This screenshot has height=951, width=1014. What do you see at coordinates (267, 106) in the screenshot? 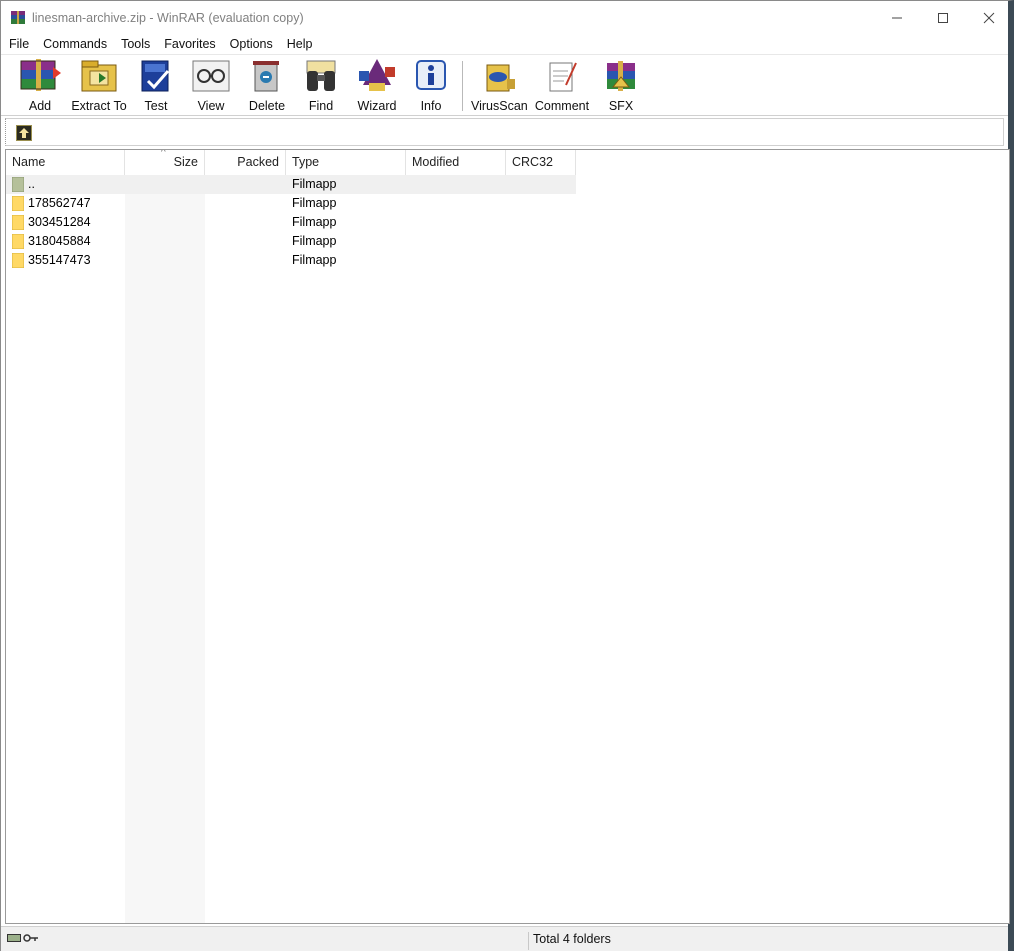
I see `delete-label: Delete` at bounding box center [267, 106].